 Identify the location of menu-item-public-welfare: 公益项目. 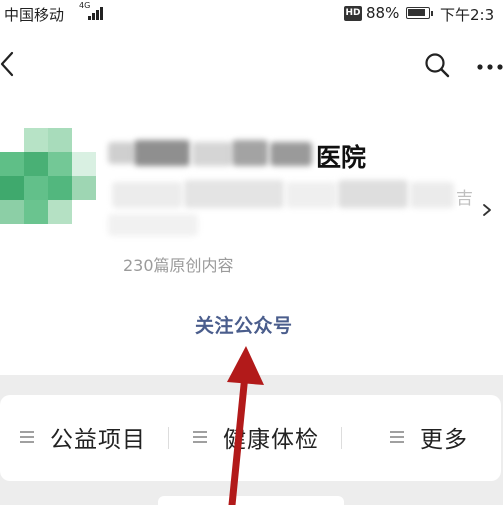
(83, 437).